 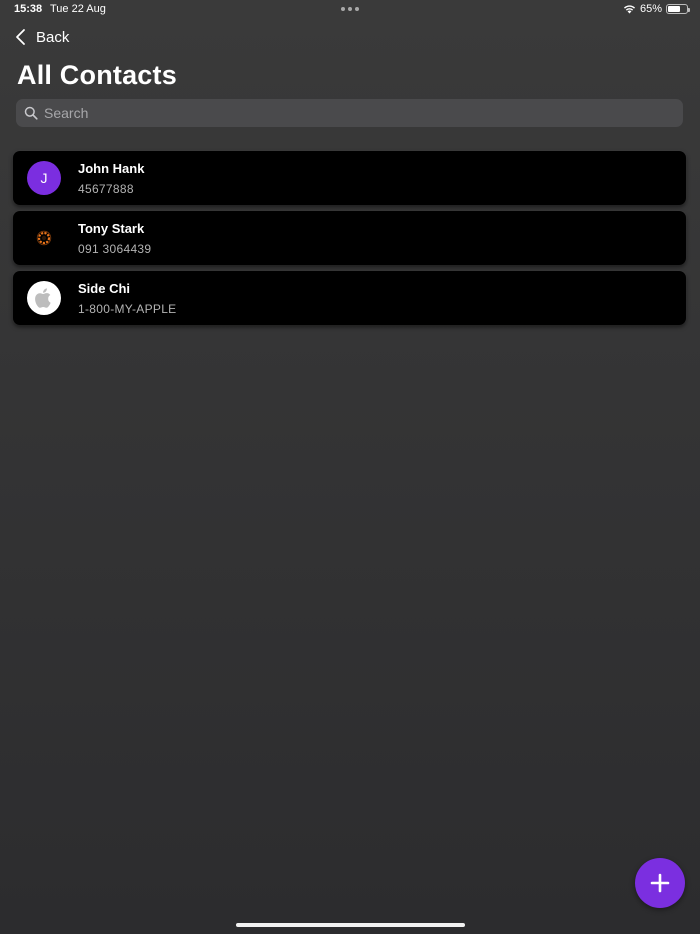 I want to click on battery-icon, so click(x=678, y=9).